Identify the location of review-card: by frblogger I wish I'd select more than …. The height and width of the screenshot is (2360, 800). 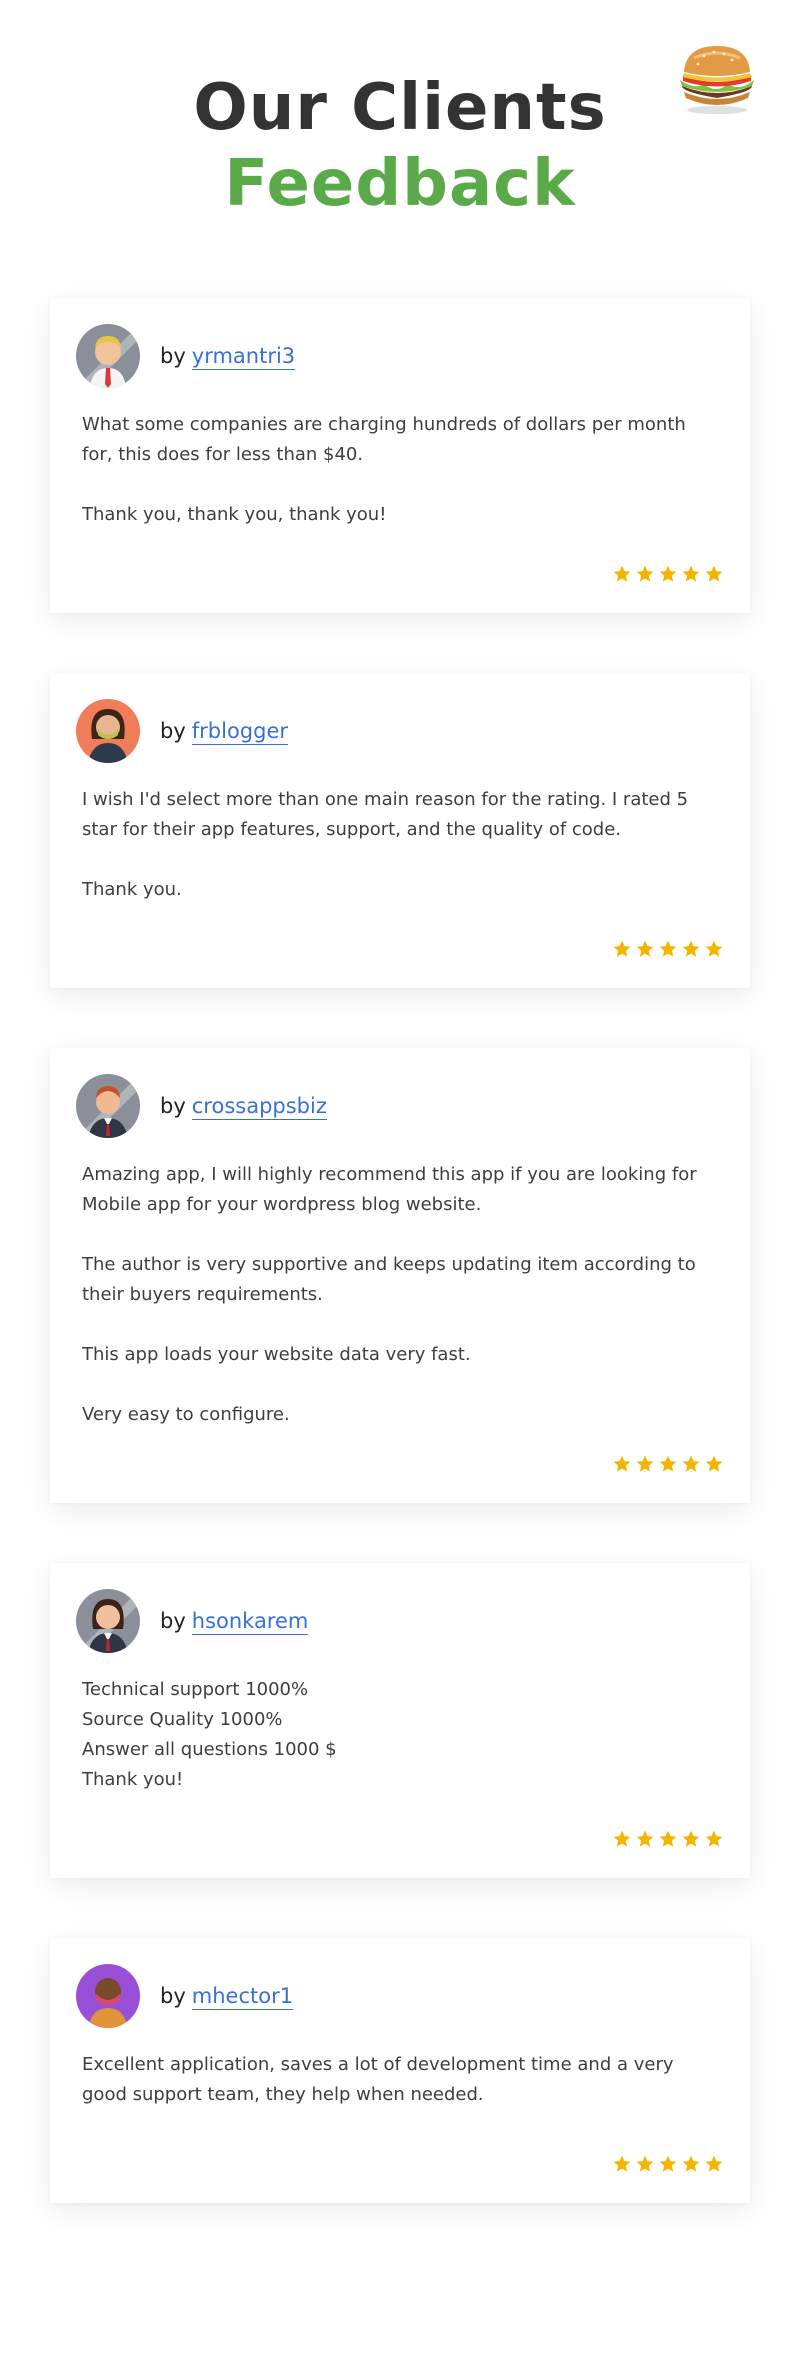
(400, 830).